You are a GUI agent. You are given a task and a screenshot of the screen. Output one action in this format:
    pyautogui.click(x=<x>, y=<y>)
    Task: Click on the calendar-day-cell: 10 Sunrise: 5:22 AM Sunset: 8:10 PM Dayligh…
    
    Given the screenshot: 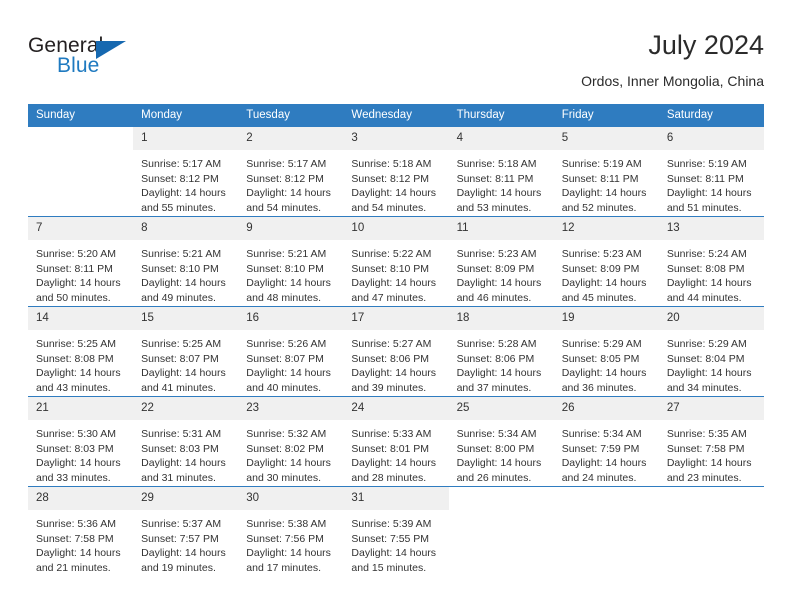 What is the action you would take?
    pyautogui.click(x=396, y=261)
    